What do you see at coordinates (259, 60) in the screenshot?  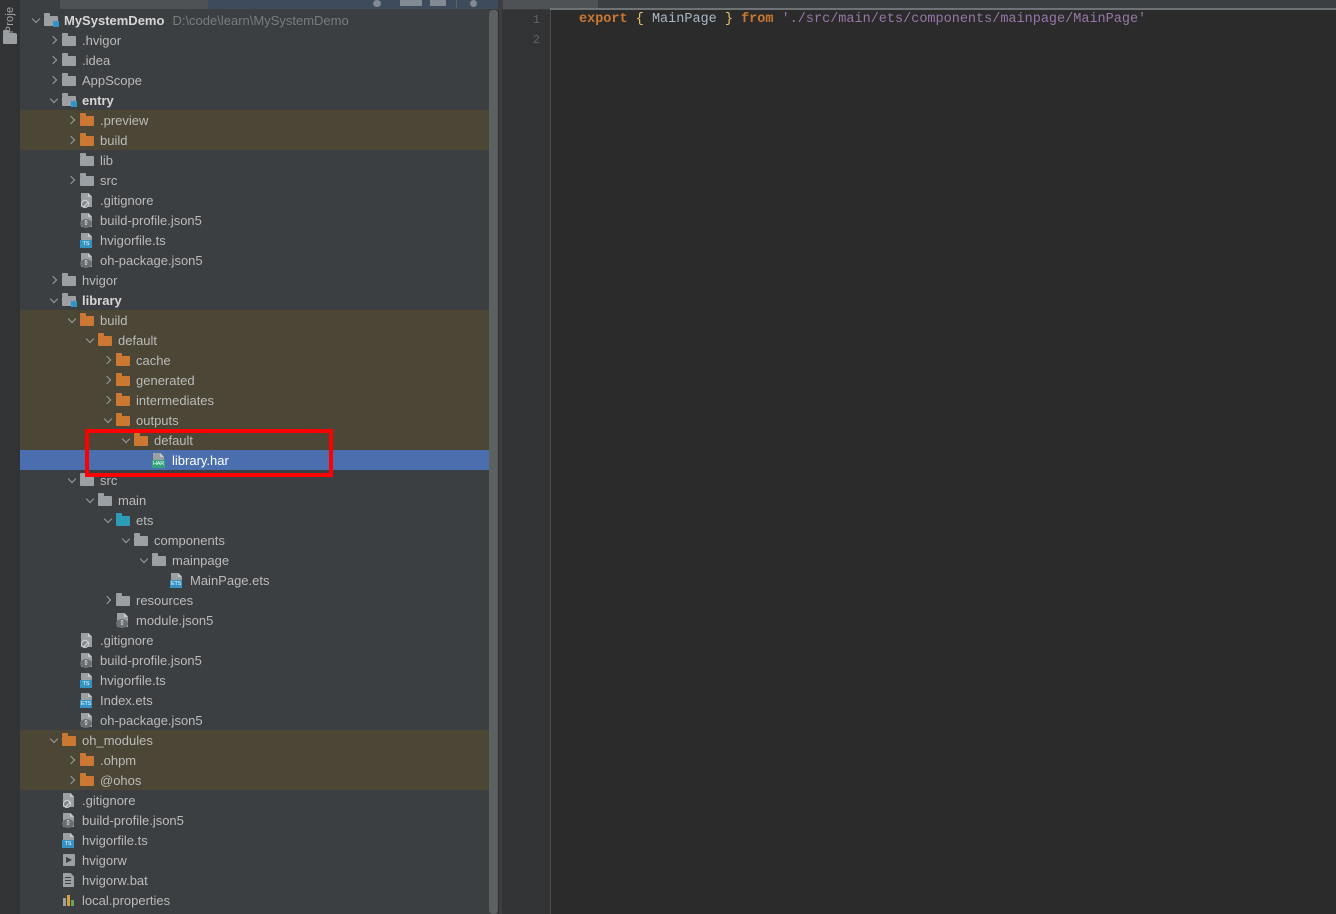 I see `tree-row: .idea` at bounding box center [259, 60].